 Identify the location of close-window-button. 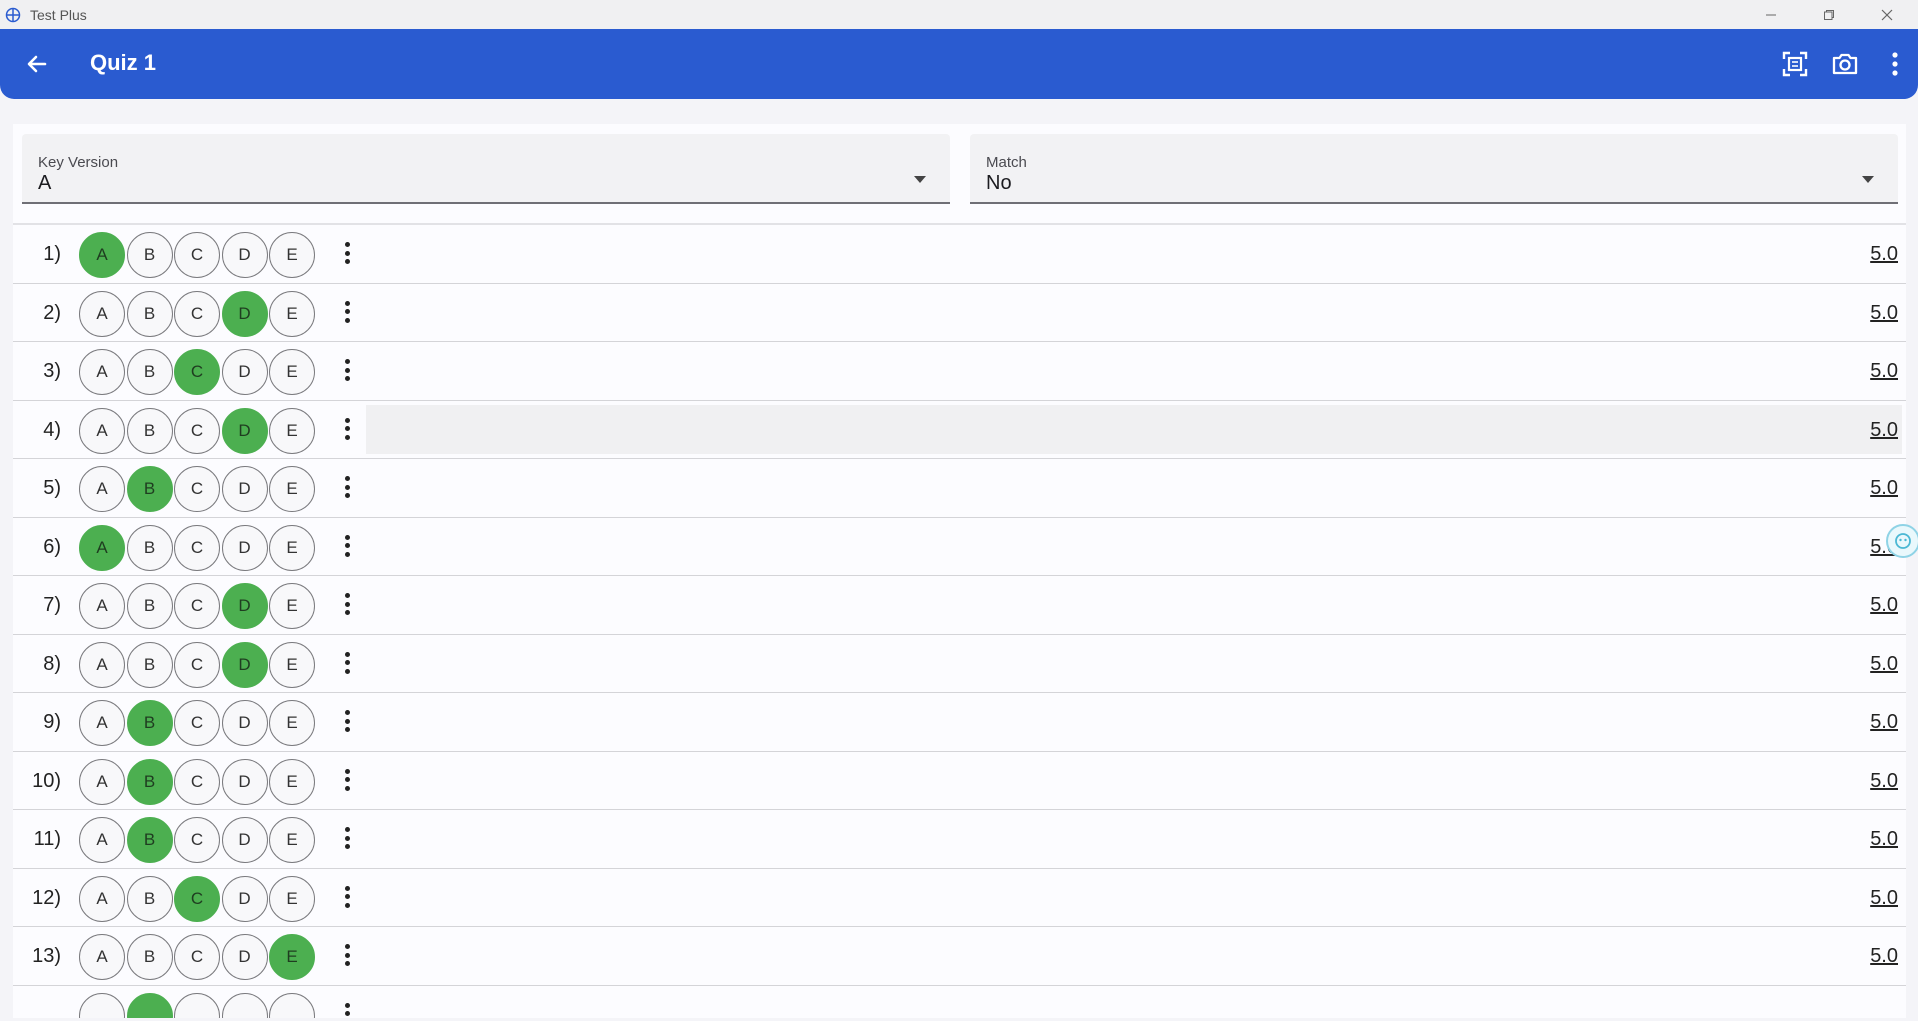
(1887, 14).